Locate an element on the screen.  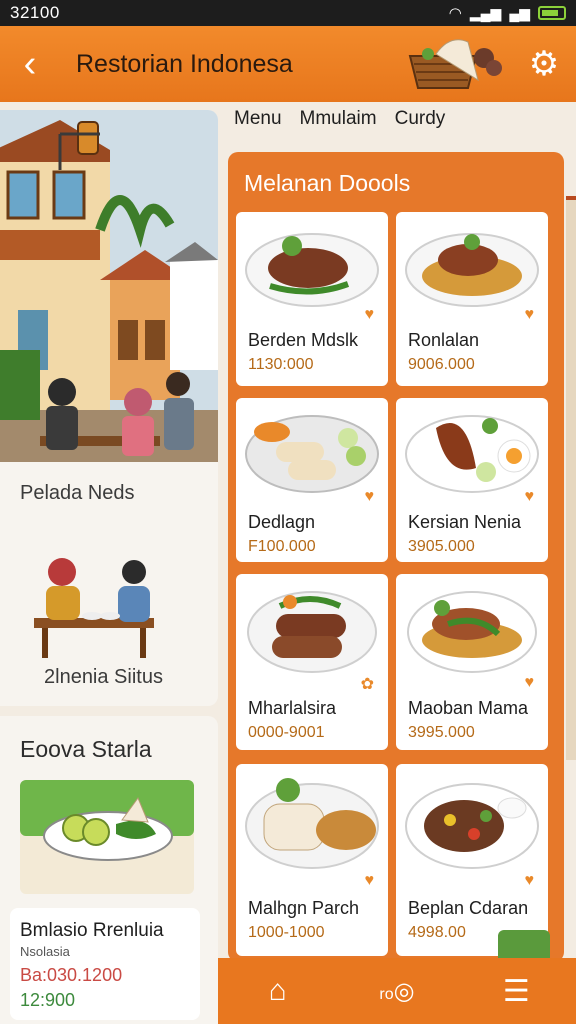
back-button: ‹ is located at coordinates (30, 64).